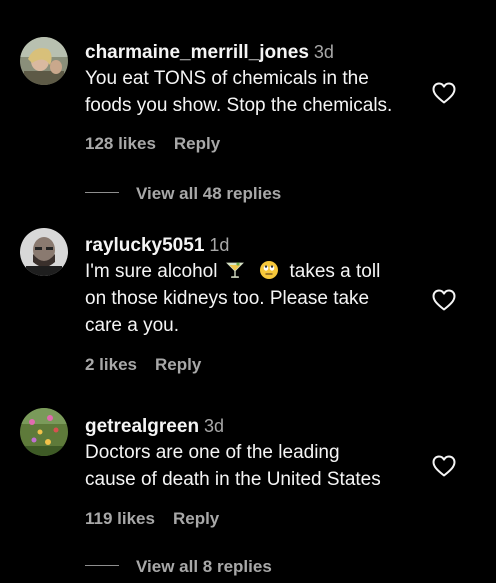  I want to click on comment-text-line: Doctors are one of the leading, so click(212, 452).